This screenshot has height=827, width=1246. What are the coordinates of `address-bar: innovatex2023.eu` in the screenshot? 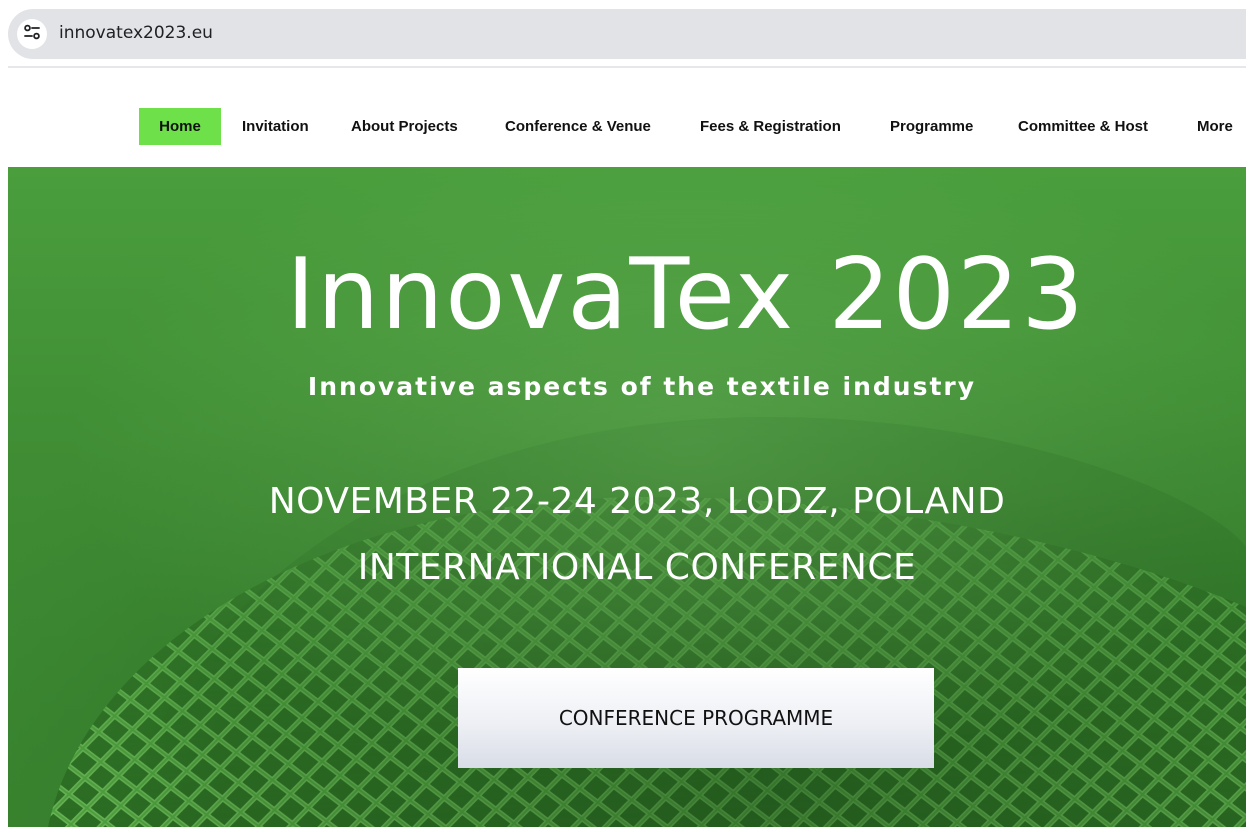 It's located at (627, 34).